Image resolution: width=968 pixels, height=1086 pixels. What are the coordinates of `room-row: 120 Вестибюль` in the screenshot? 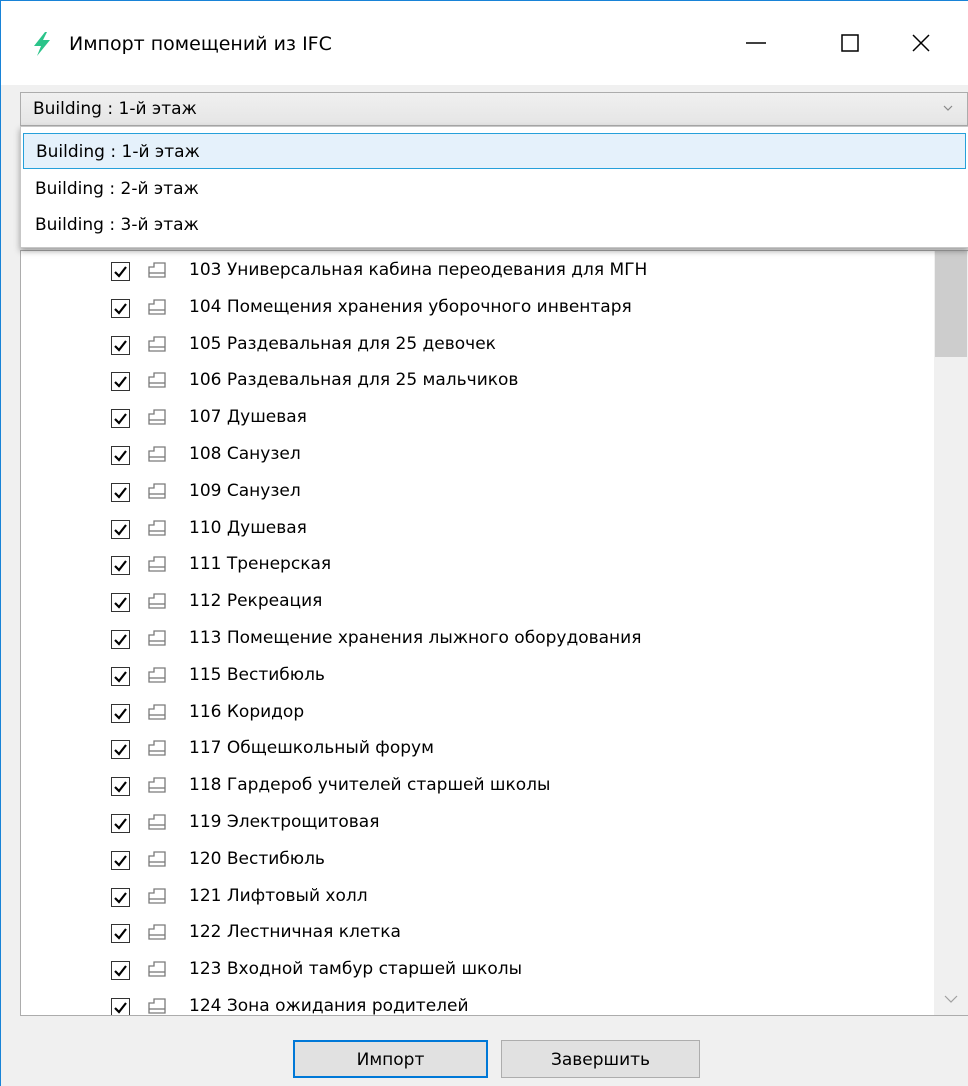 It's located at (476, 860).